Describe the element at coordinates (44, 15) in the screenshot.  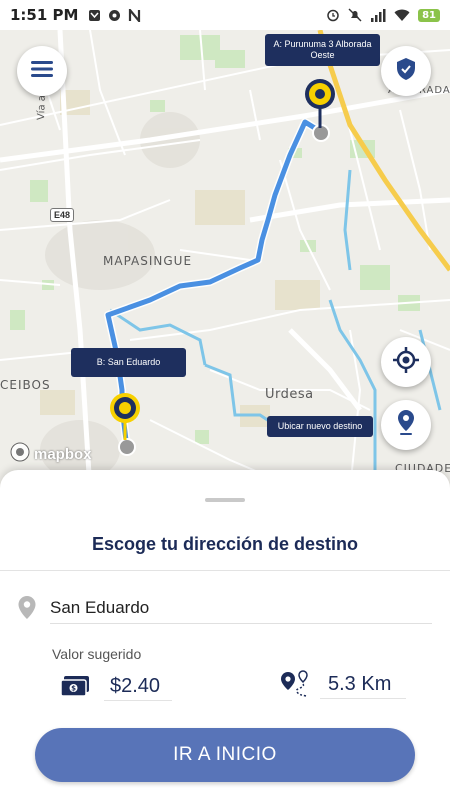
I see `status-time: 1:51 PM` at that location.